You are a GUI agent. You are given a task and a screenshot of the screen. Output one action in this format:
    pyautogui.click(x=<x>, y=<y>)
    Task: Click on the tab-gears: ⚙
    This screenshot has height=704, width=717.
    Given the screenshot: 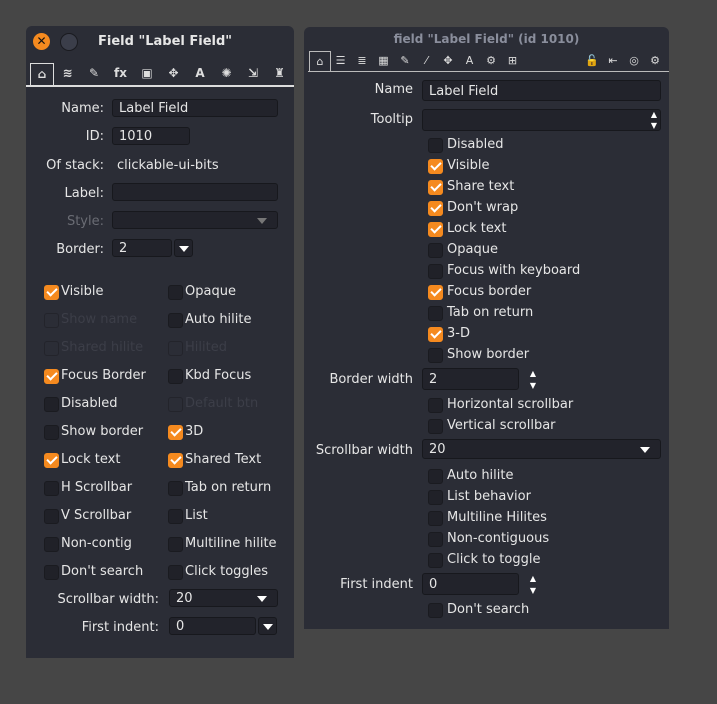 What is the action you would take?
    pyautogui.click(x=491, y=61)
    